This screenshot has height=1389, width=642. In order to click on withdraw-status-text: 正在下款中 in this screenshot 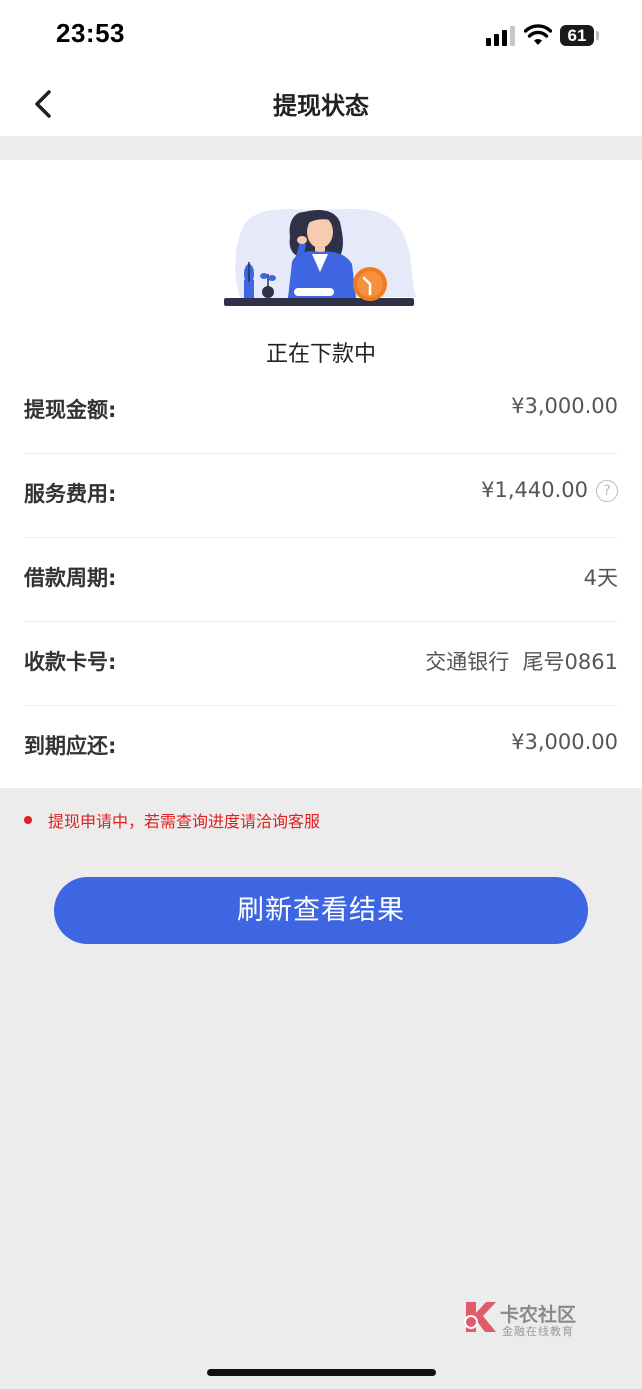, I will do `click(320, 354)`.